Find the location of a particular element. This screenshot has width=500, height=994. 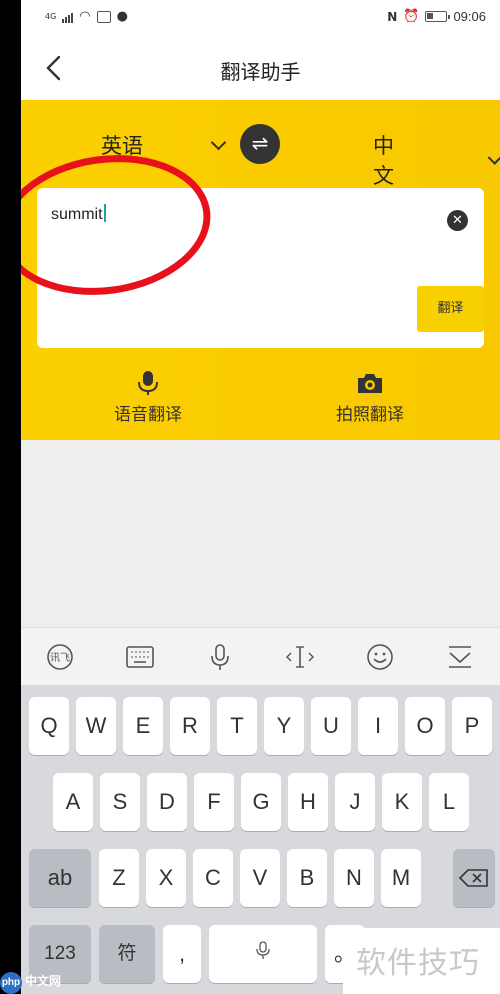

key-comma: , is located at coordinates (182, 954).